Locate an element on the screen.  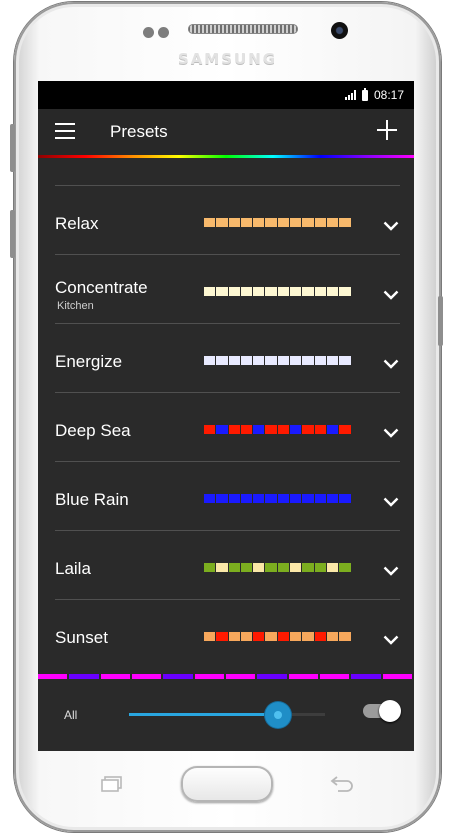
earpiece-speaker is located at coordinates (243, 29).